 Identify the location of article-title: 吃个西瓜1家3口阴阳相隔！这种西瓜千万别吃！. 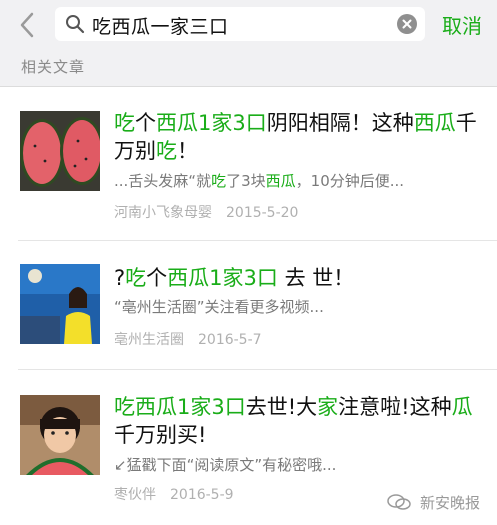
(299, 137).